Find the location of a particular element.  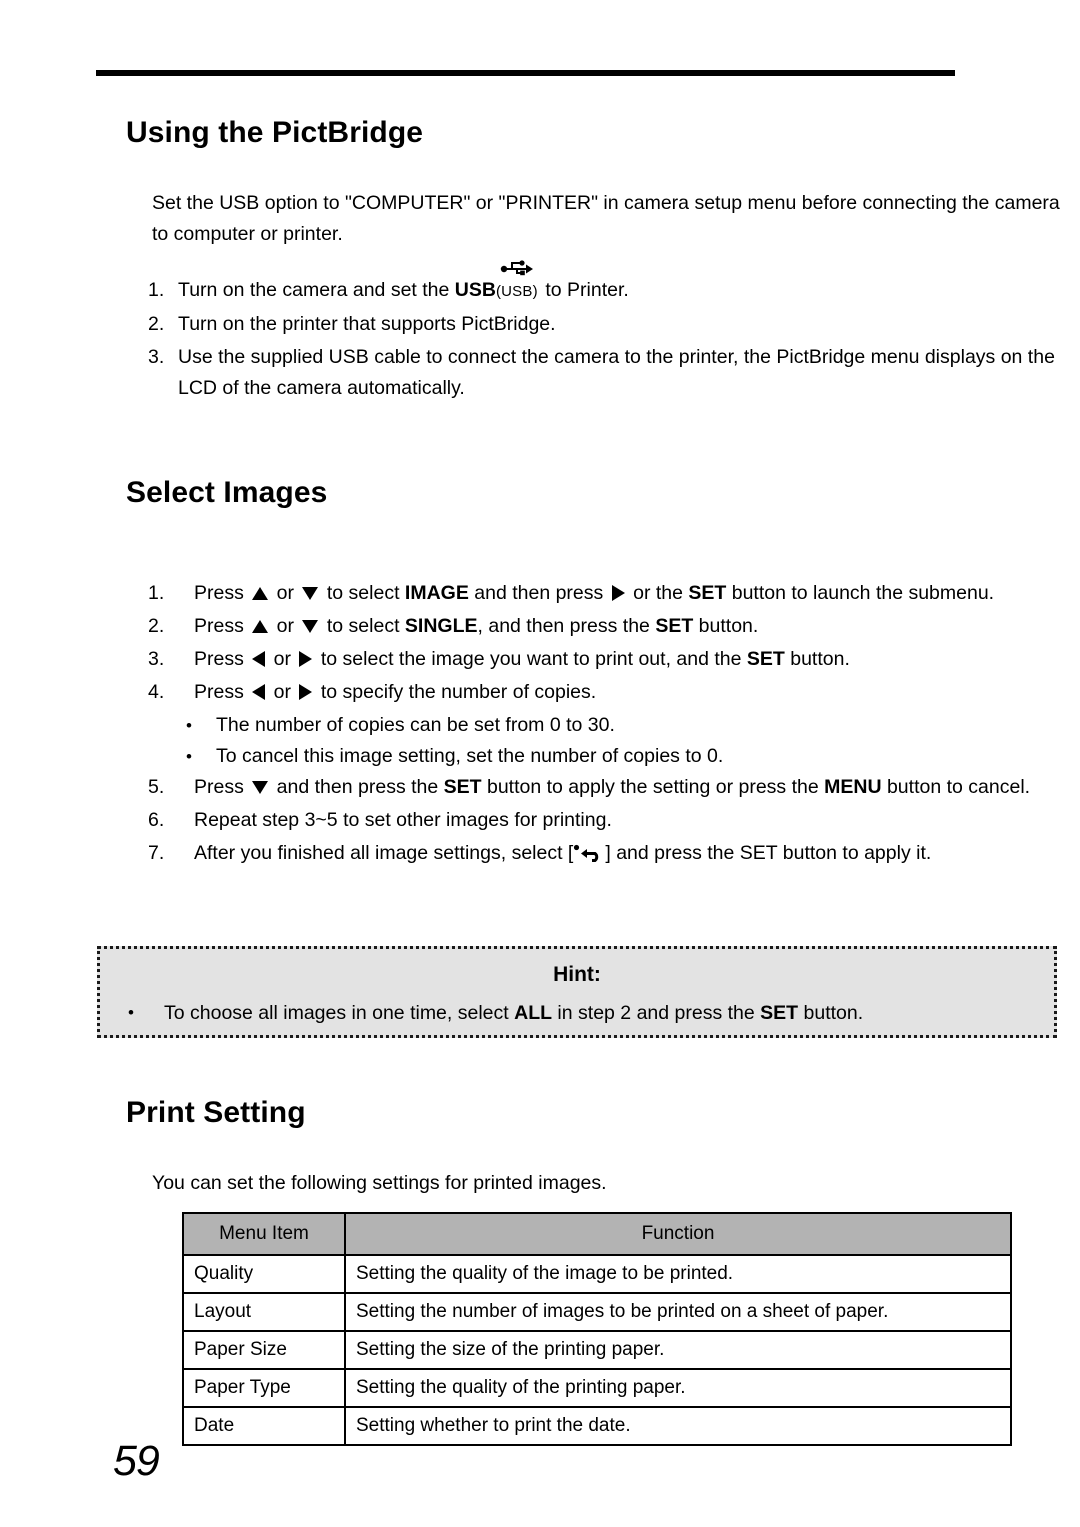

section-heading-select-images: Select Images is located at coordinates (227, 492).